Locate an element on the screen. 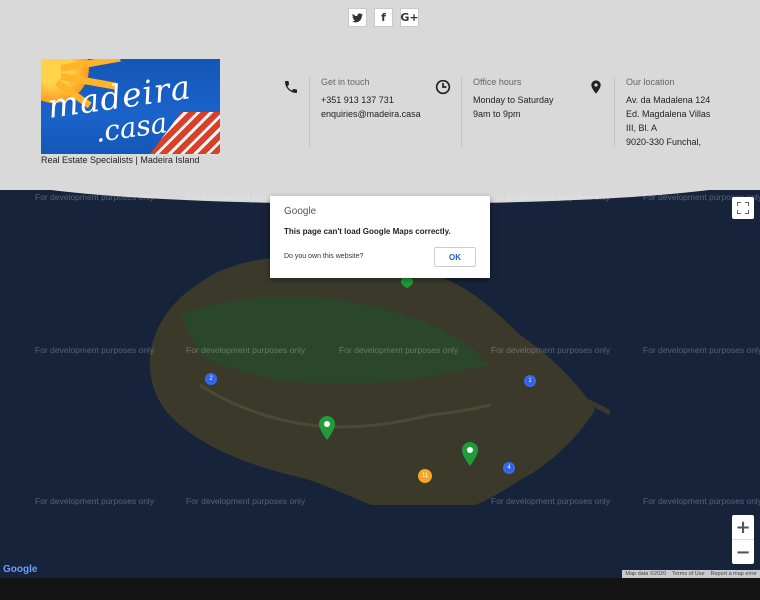  location-line4: 9020-330 Funchal, is located at coordinates (664, 142).